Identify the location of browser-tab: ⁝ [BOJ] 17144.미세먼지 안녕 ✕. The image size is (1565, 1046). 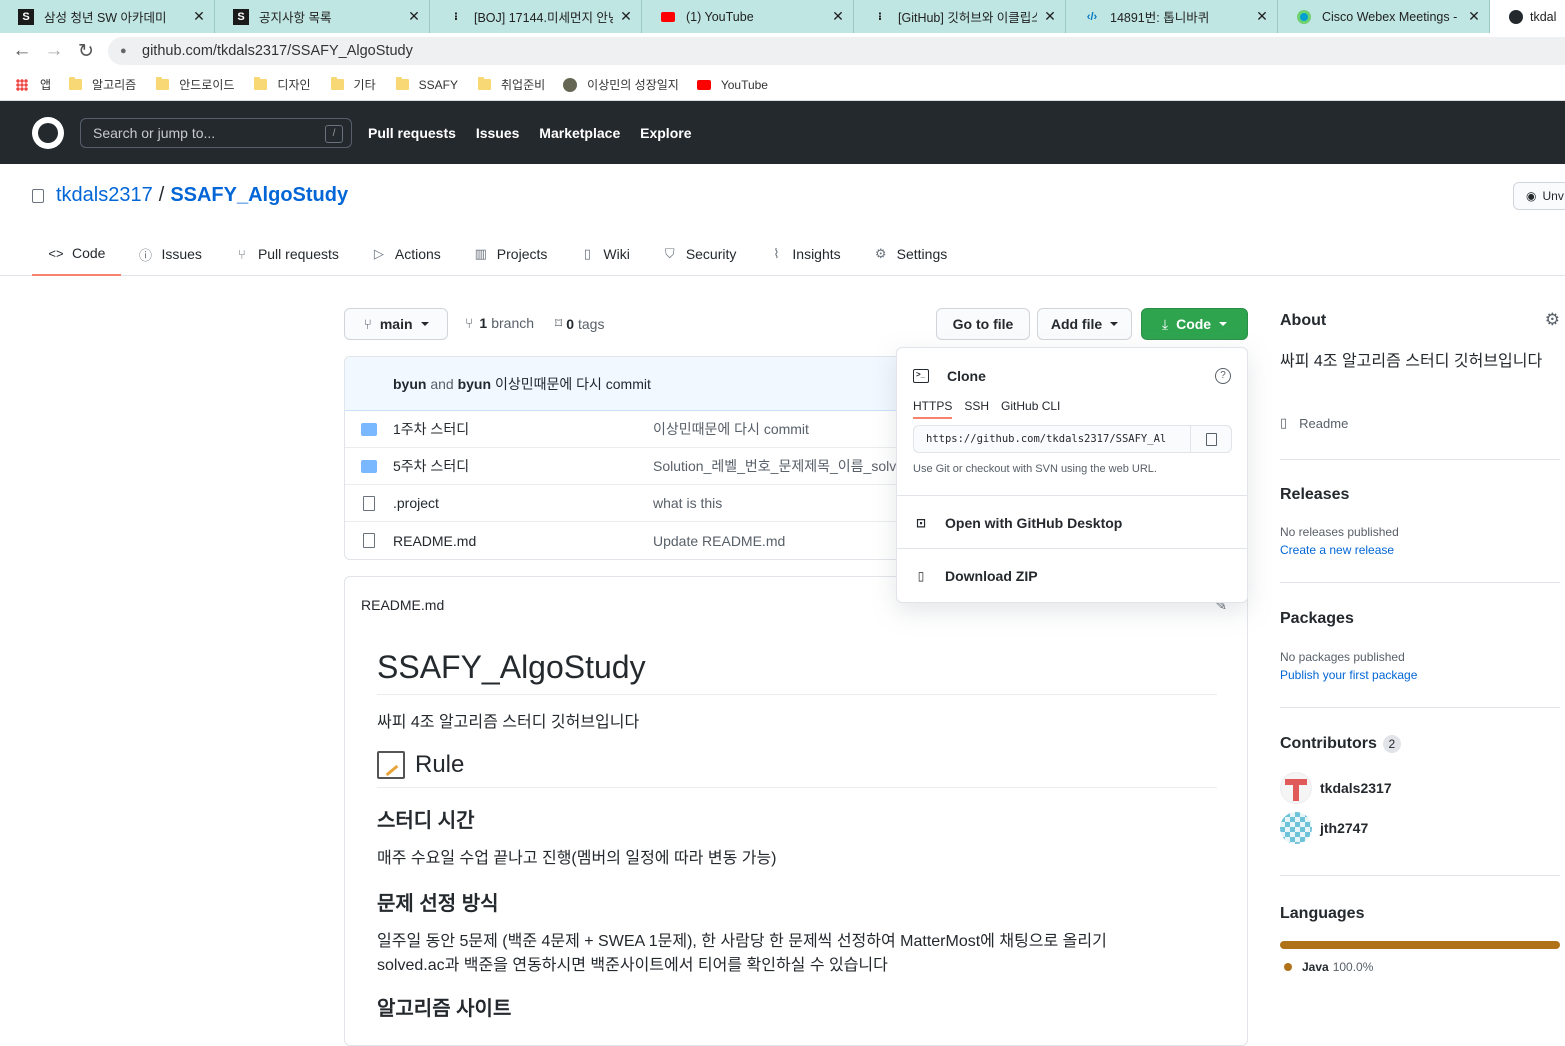
(536, 16).